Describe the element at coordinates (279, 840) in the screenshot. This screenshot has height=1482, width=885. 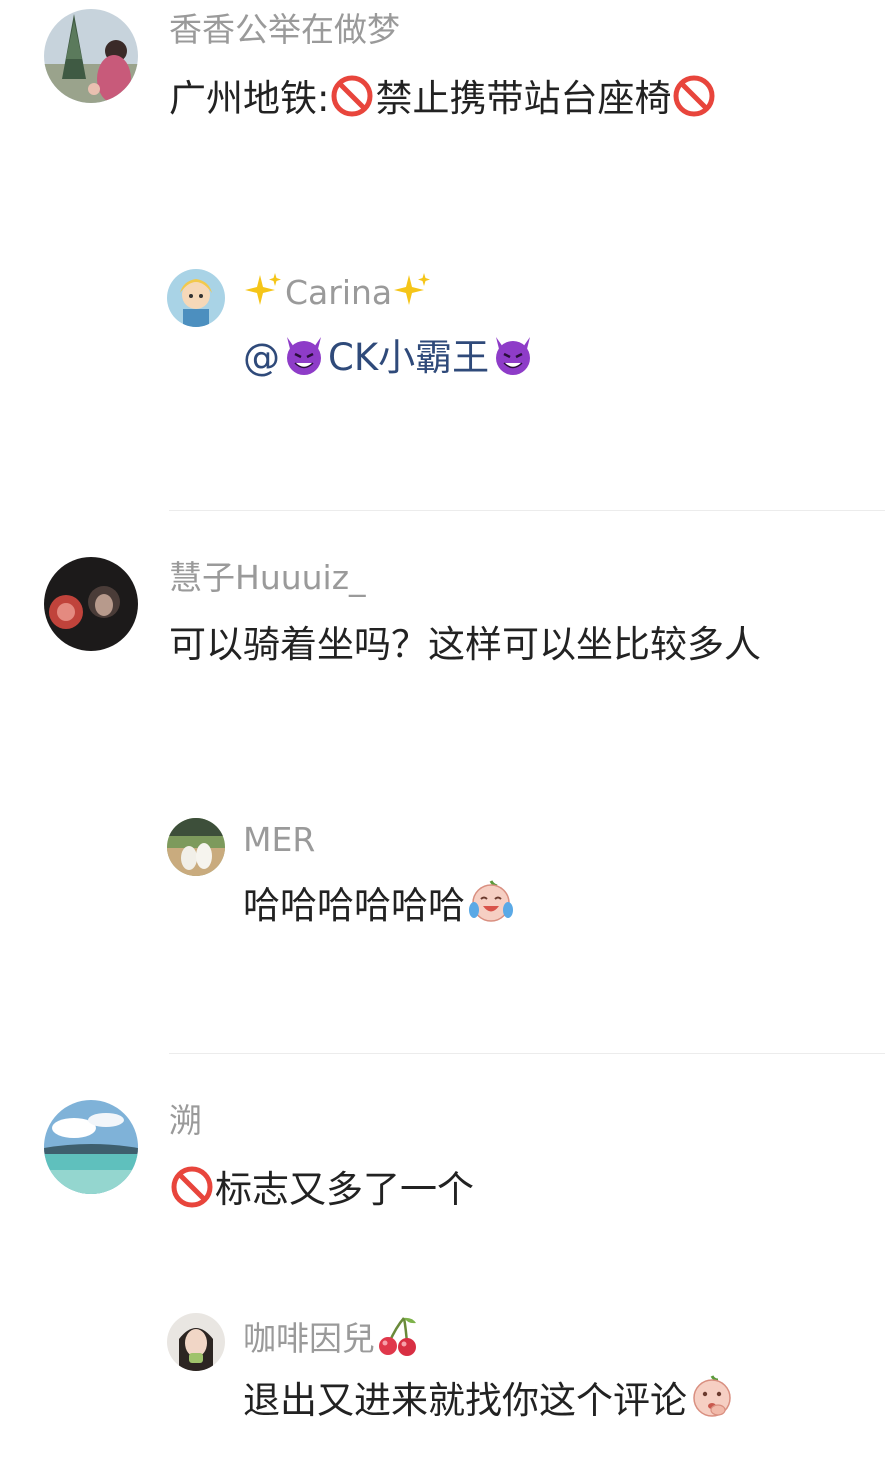
I see `reply-author: MER` at that location.